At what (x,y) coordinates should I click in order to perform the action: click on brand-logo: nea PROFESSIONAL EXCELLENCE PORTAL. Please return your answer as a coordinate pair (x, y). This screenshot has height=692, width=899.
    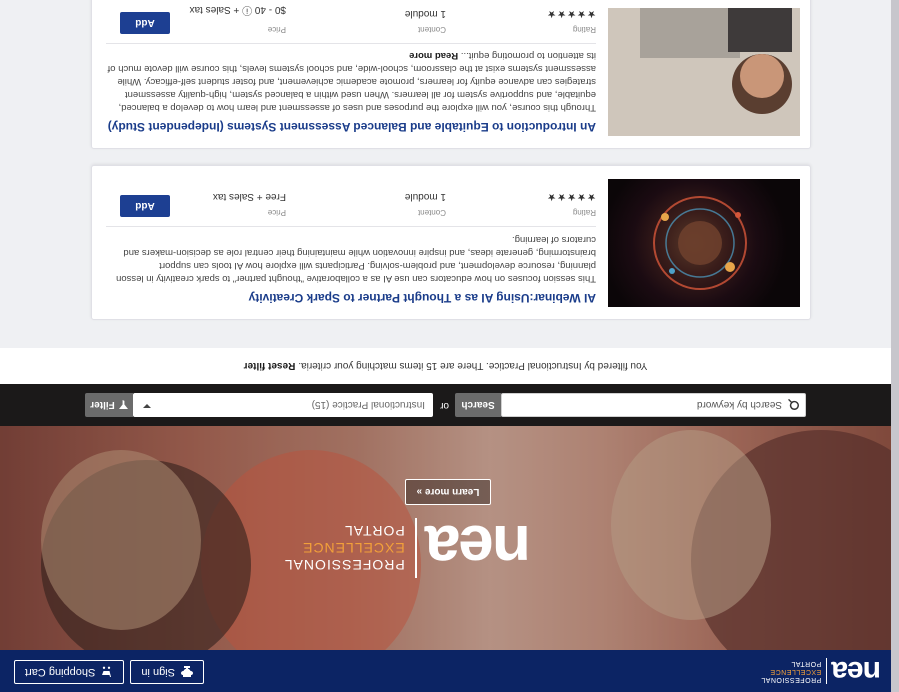
    Looking at the image, I should click on (821, 671).